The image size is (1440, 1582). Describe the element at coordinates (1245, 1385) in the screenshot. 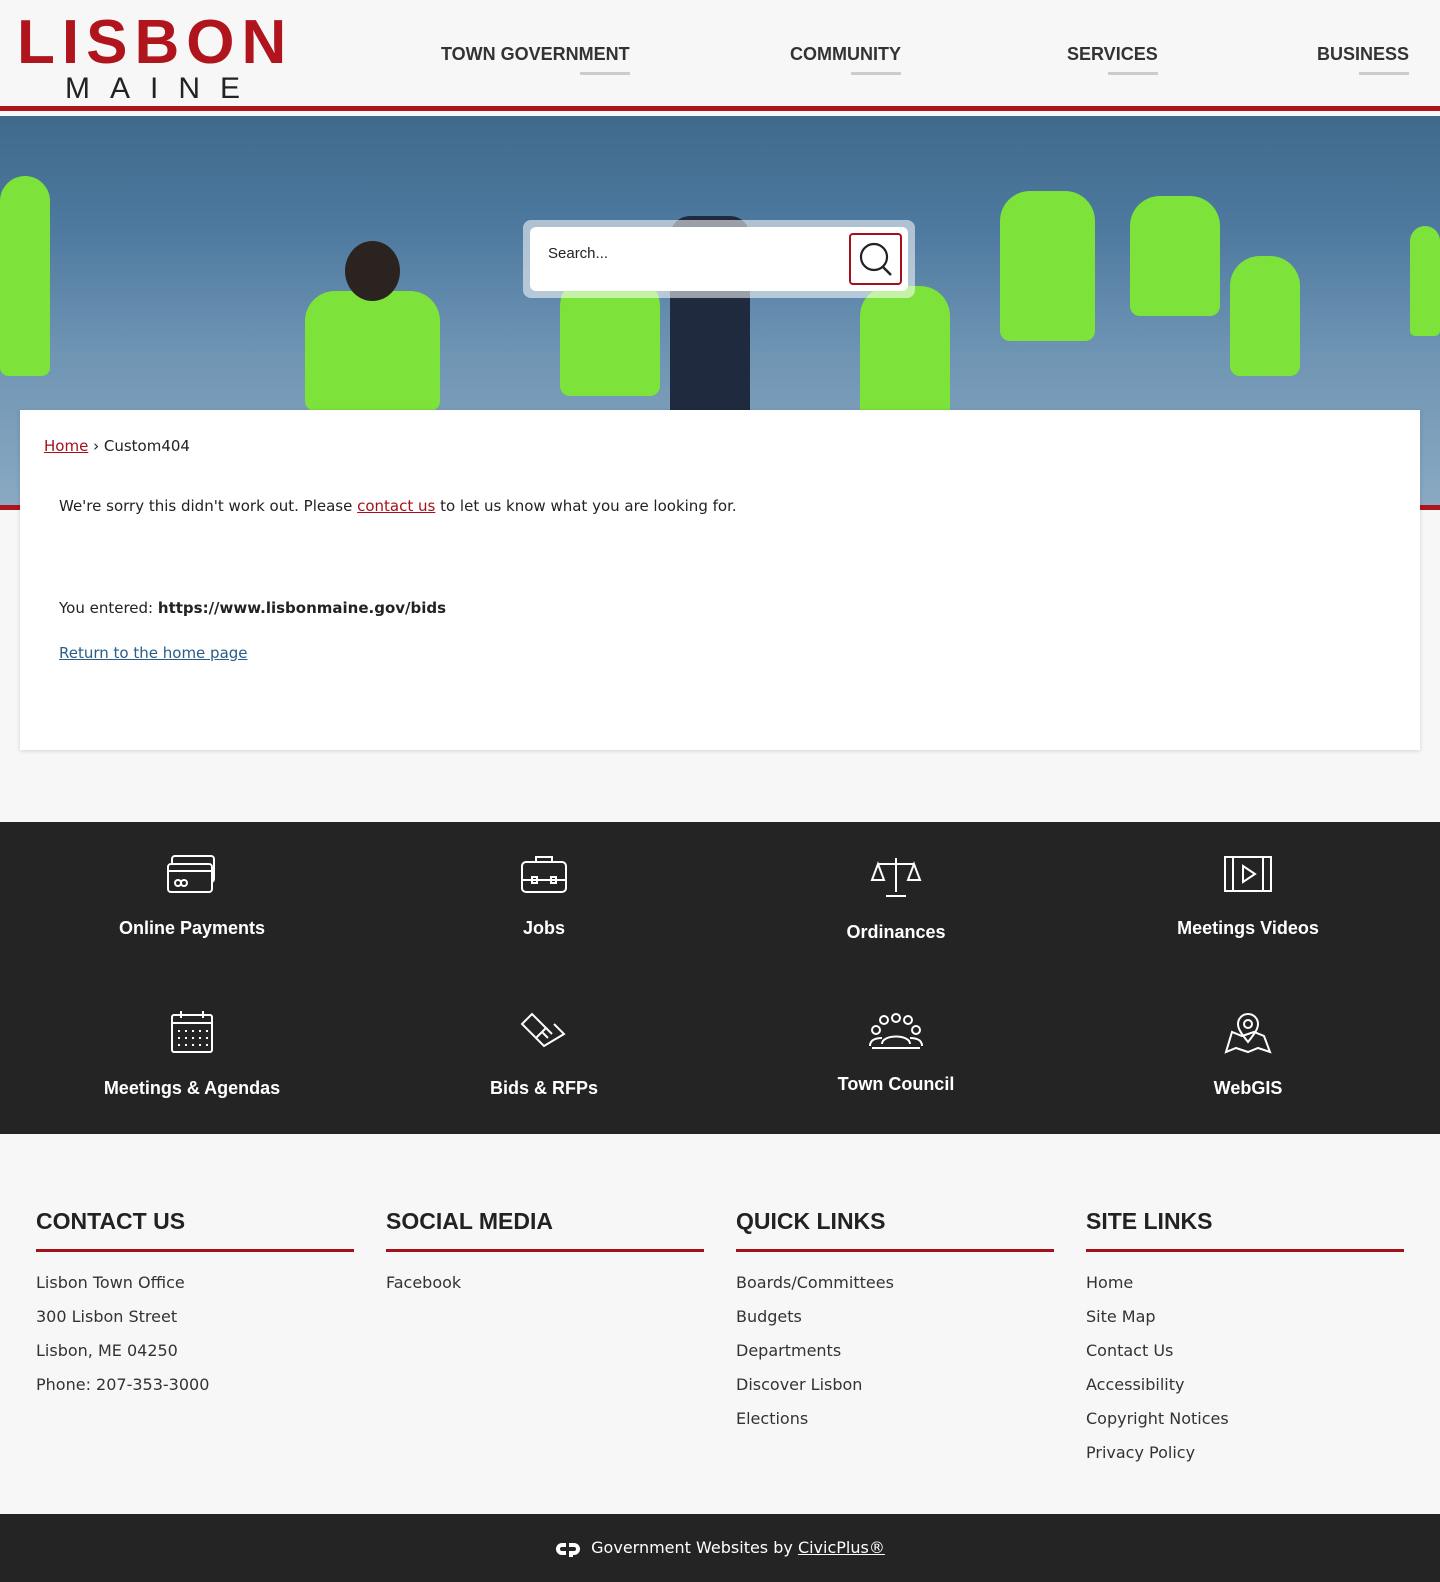

I see `footer-link: Accessibility` at that location.